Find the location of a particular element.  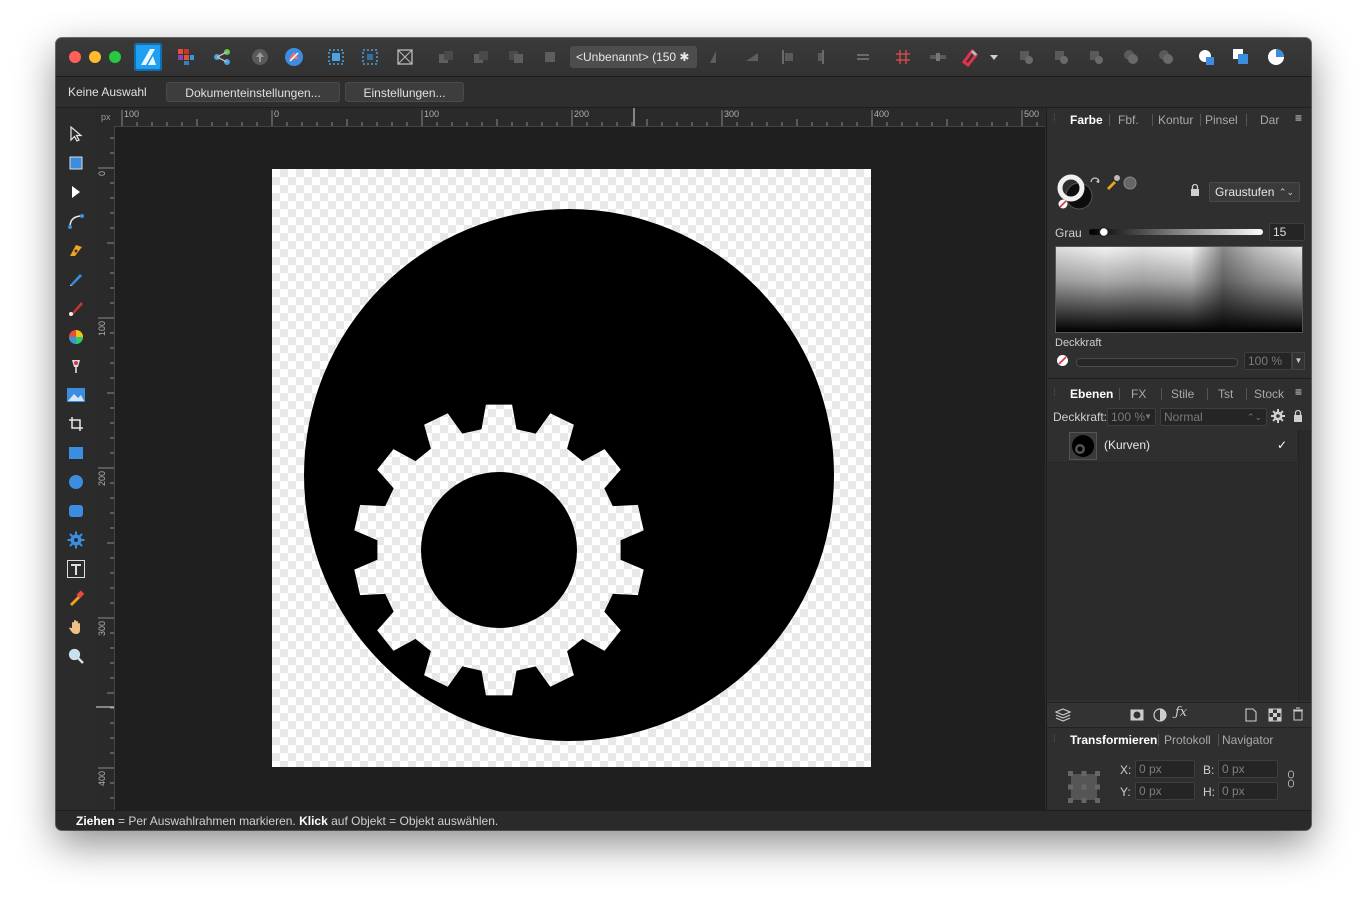

rounded-rectangle-tool-icon is located at coordinates (76, 511).